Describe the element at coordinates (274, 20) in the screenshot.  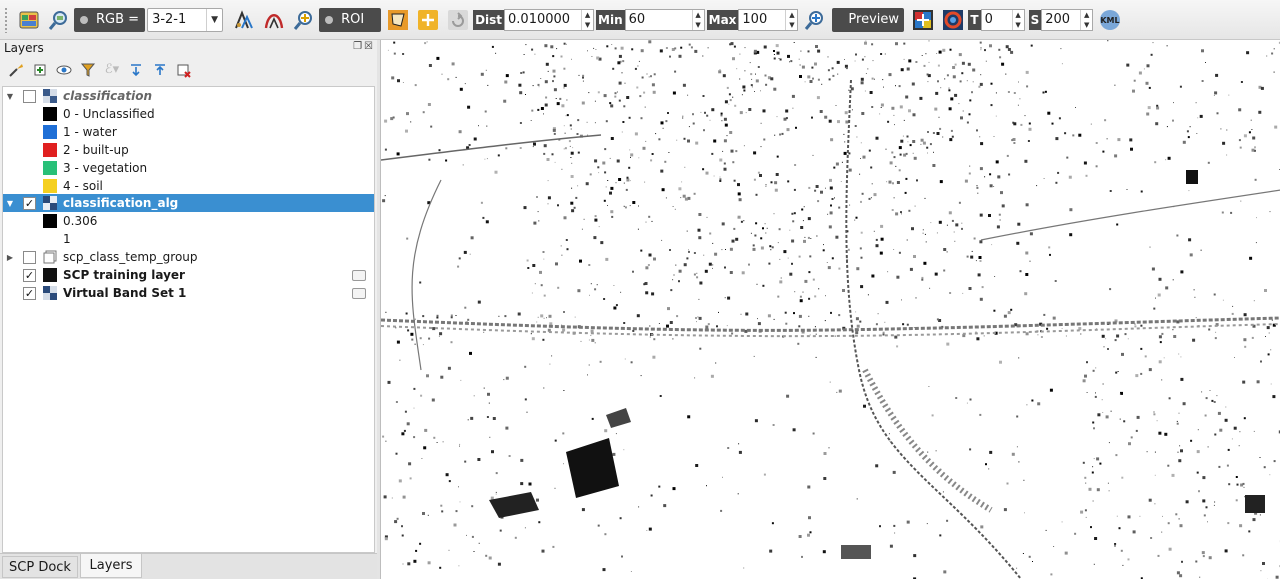
I see `local-std-stretch-icon` at that location.